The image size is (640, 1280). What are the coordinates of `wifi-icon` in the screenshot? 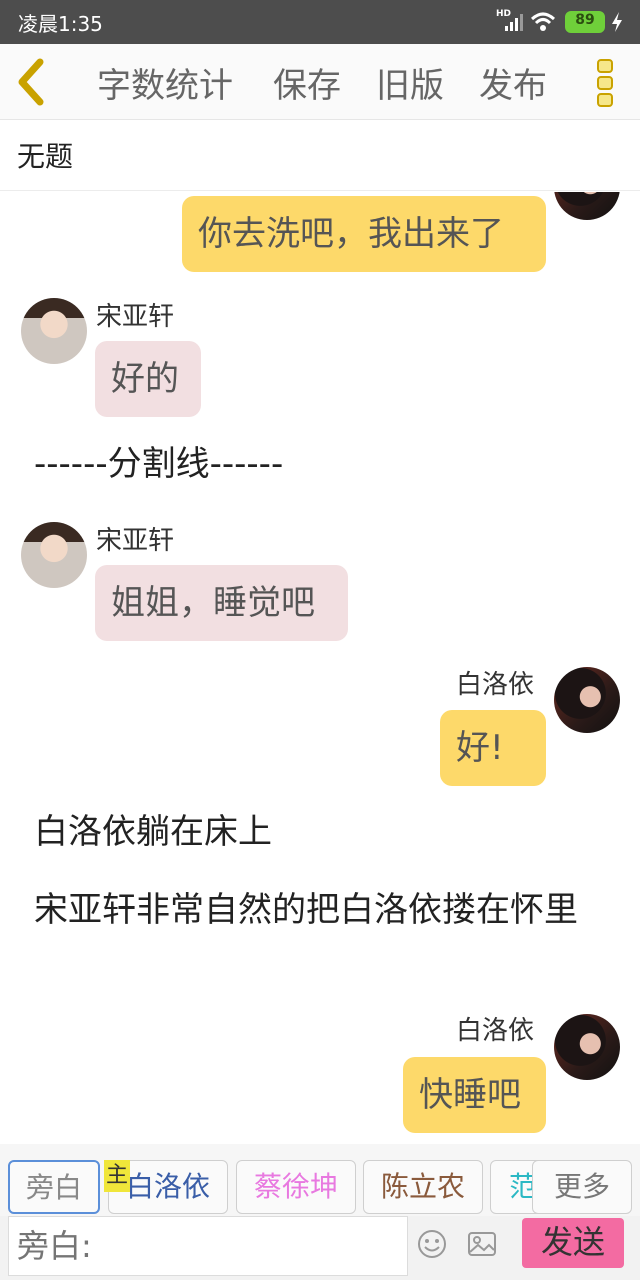 It's located at (543, 21).